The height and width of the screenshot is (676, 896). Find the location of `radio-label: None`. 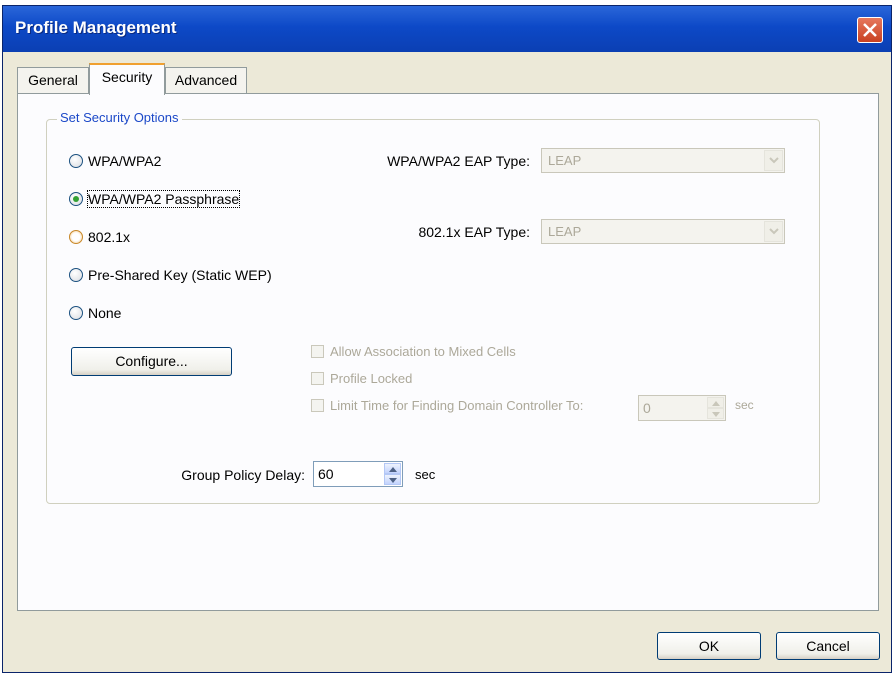

radio-label: None is located at coordinates (105, 313).